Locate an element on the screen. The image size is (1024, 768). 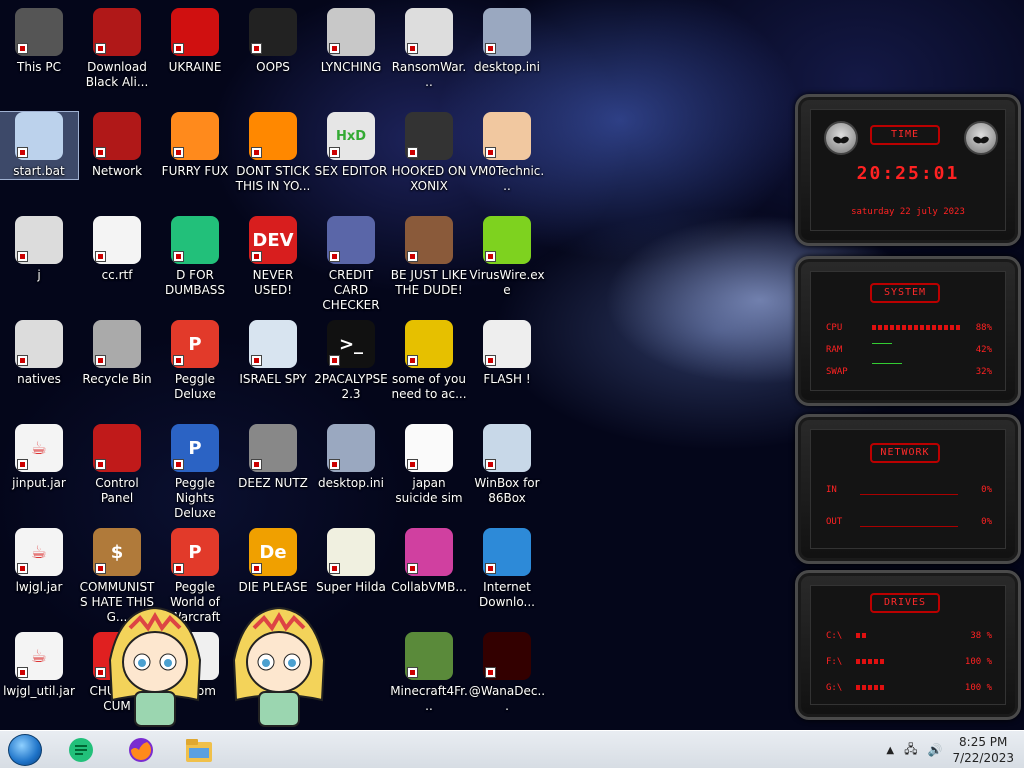
desktop-icon-label: lwjgl_util.jar is located at coordinates (39, 691).